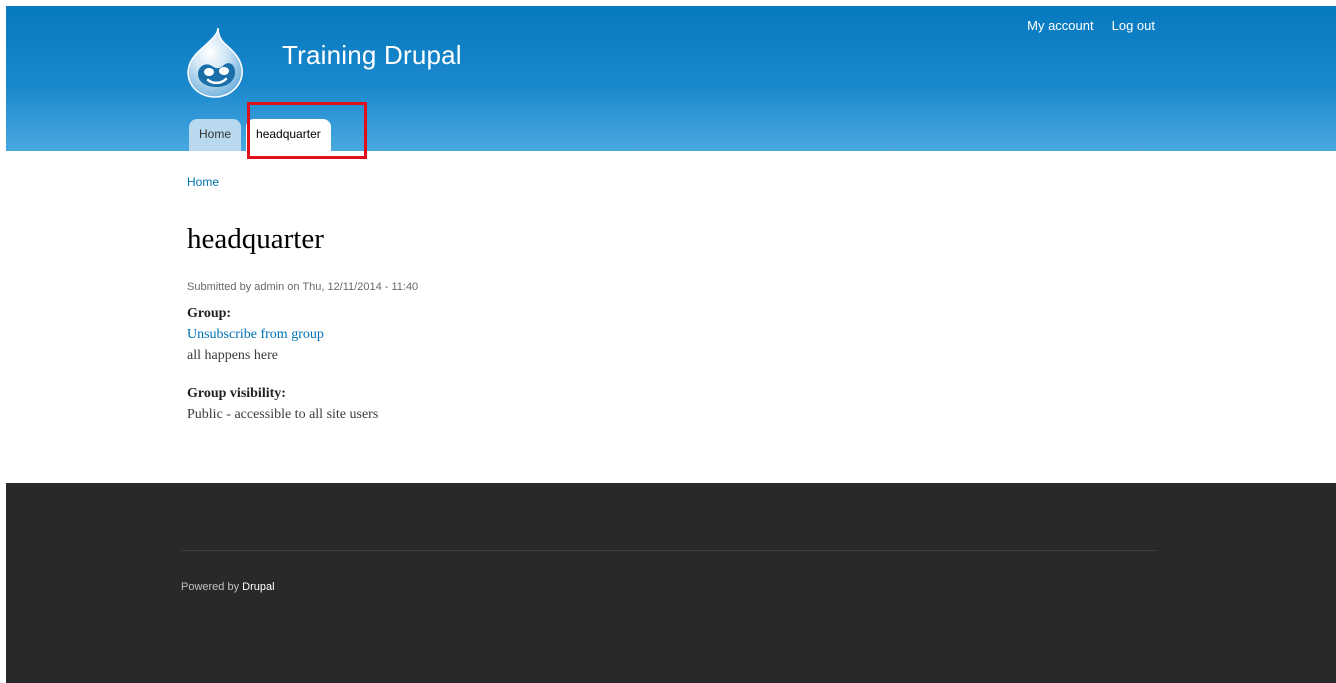 The image size is (1336, 683). I want to click on submitted-prefix: Submitted by, so click(221, 287).